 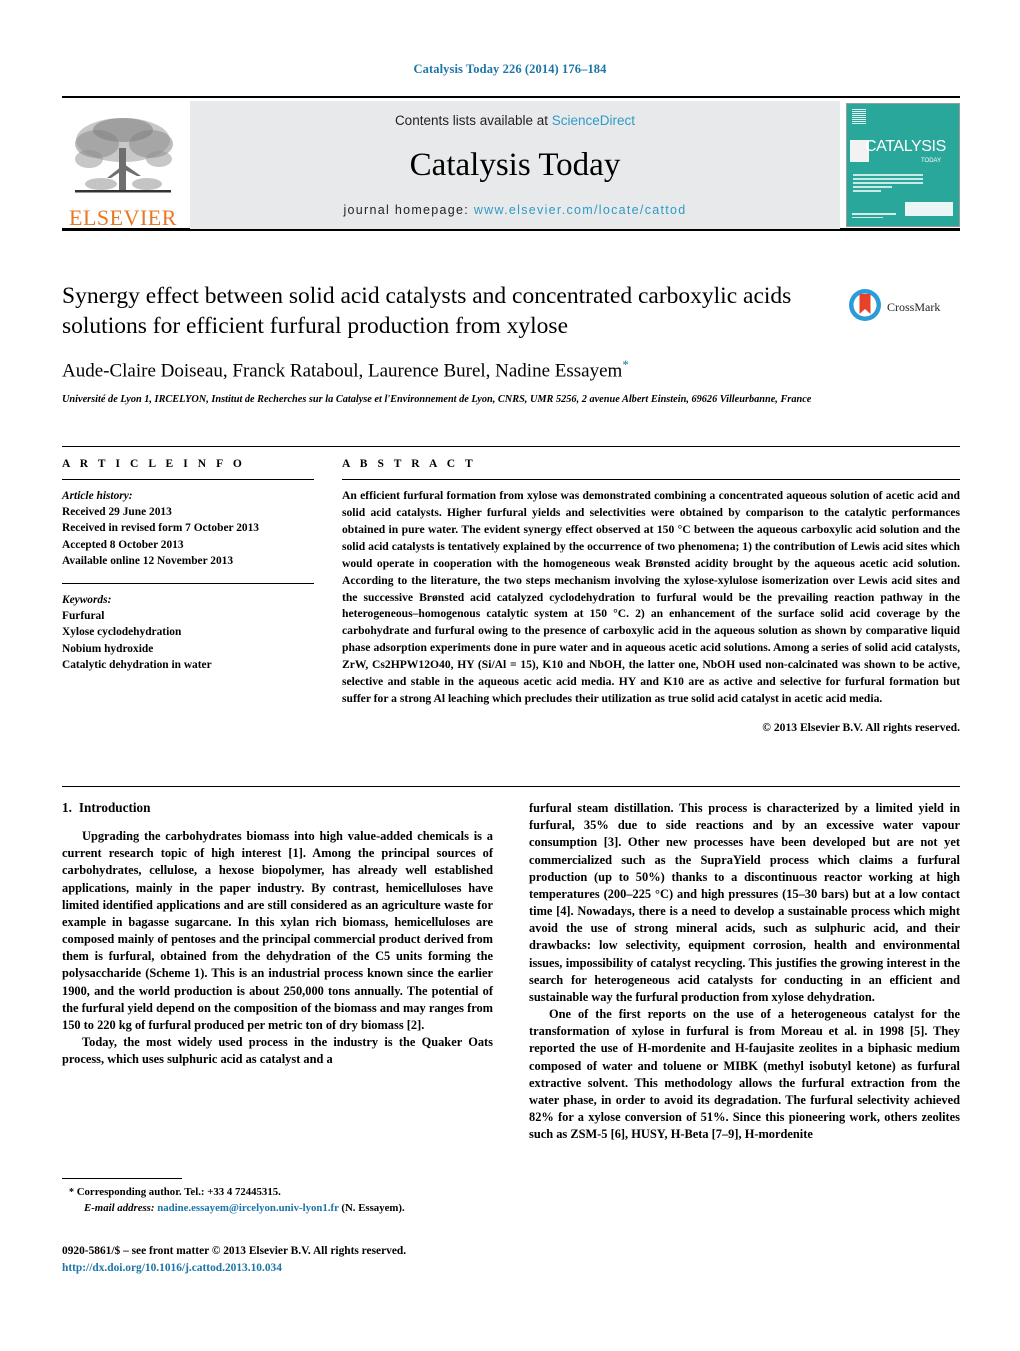 I want to click on history-item: Accepted 8 October 2013, so click(x=123, y=544).